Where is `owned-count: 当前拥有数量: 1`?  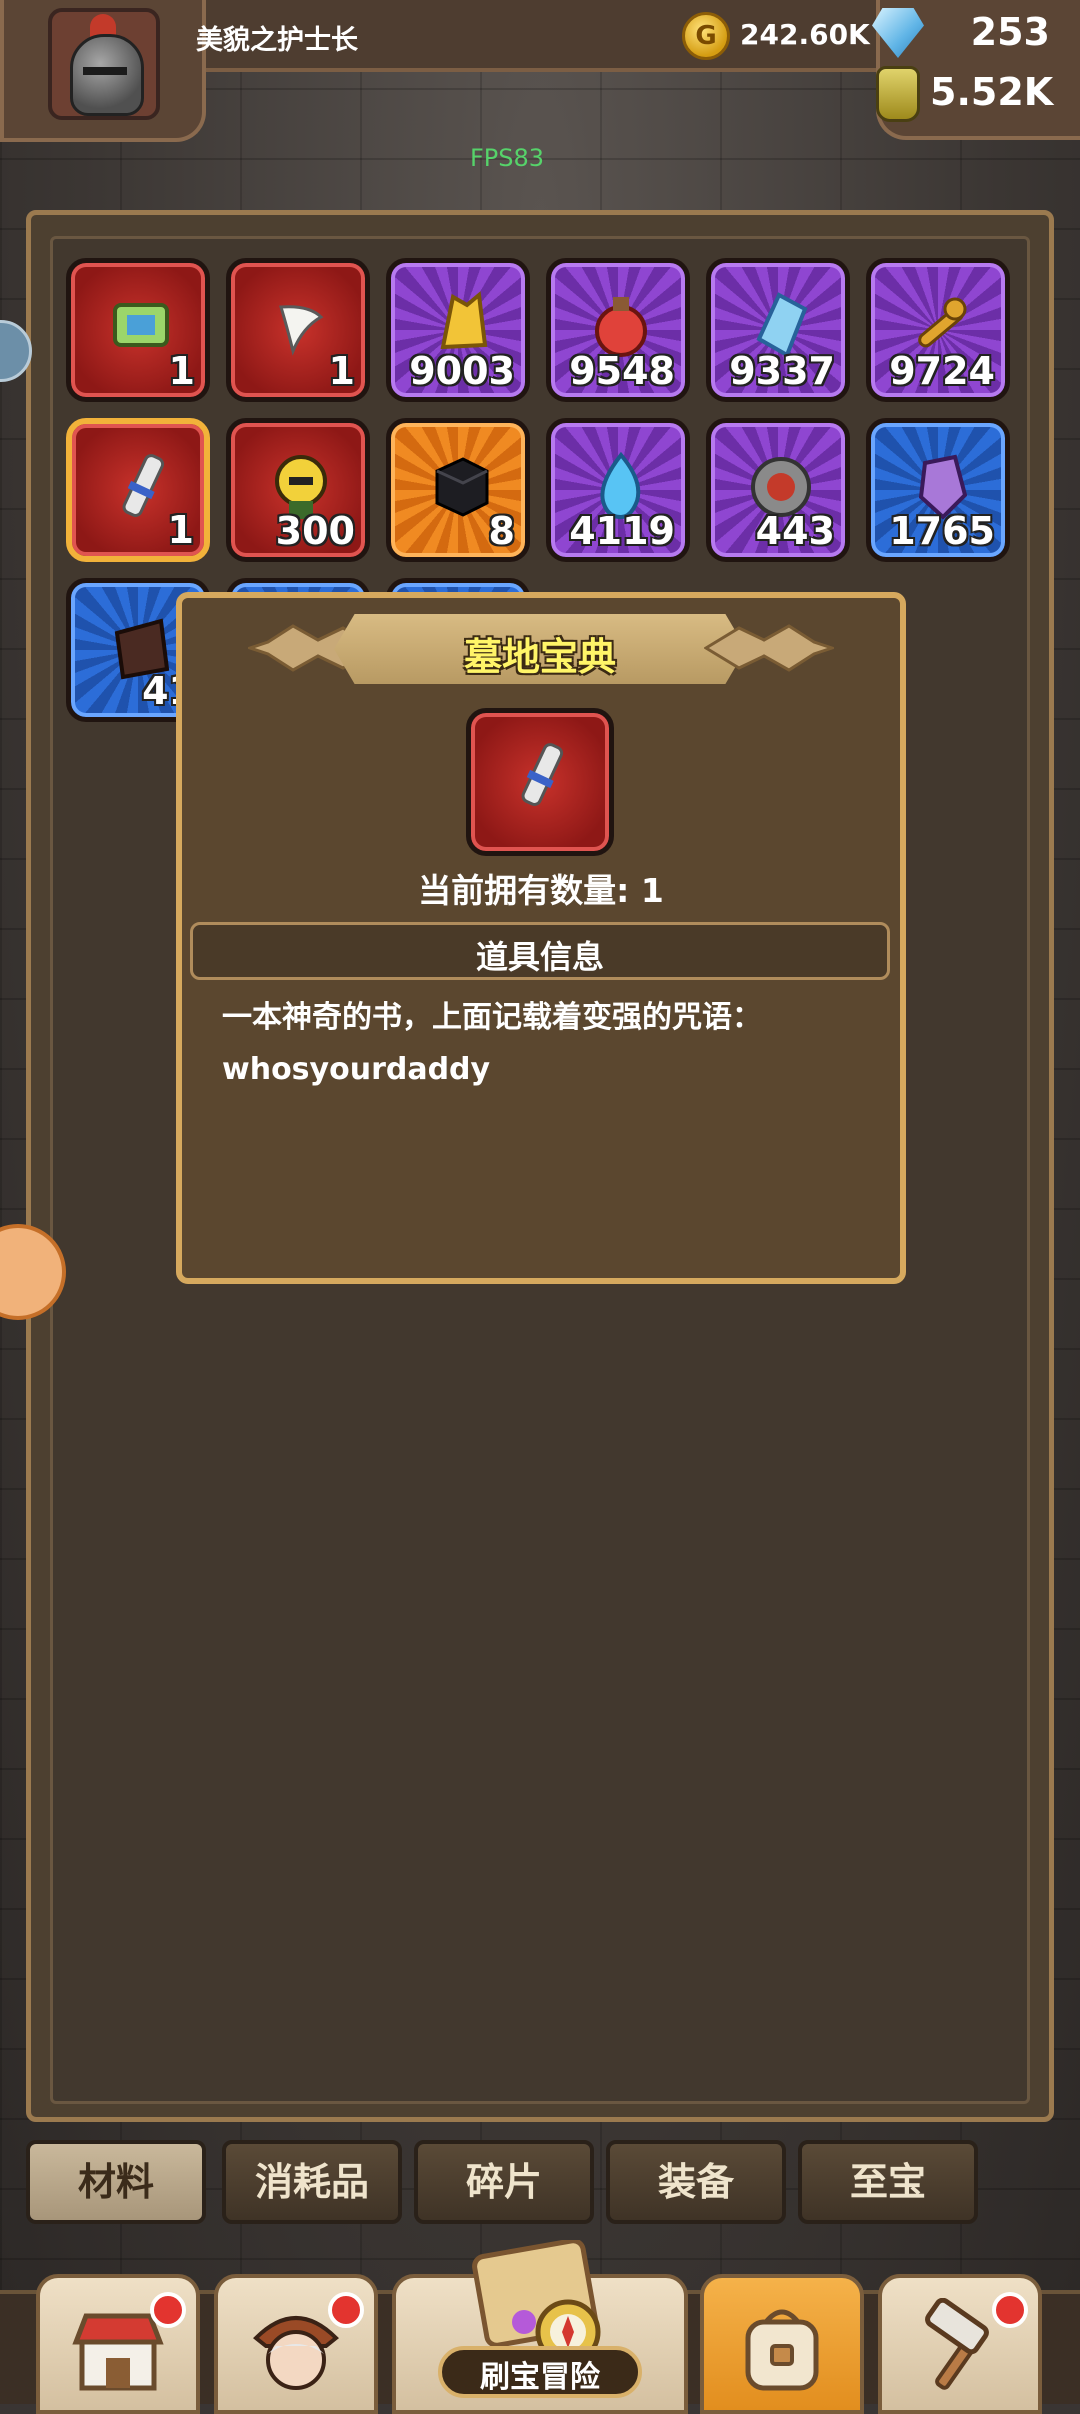 owned-count: 当前拥有数量: 1 is located at coordinates (541, 890).